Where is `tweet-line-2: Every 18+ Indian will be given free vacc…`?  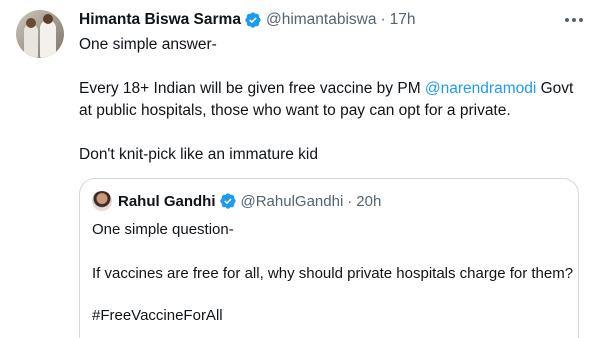
tweet-line-2: Every 18+ Indian will be given free vacc… is located at coordinates (334, 100).